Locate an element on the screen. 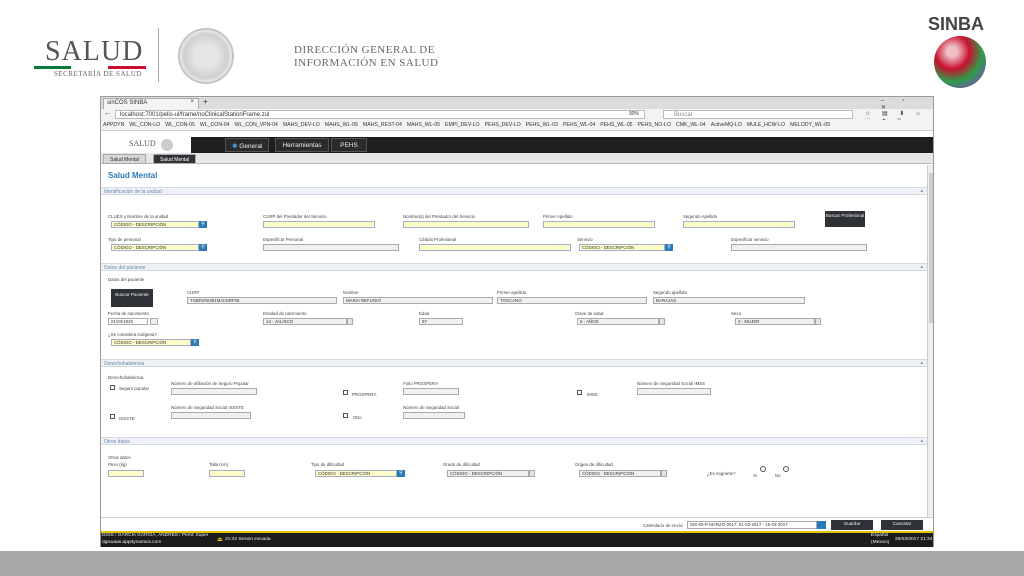  bookmark-item: APPDYN is located at coordinates (113, 125).